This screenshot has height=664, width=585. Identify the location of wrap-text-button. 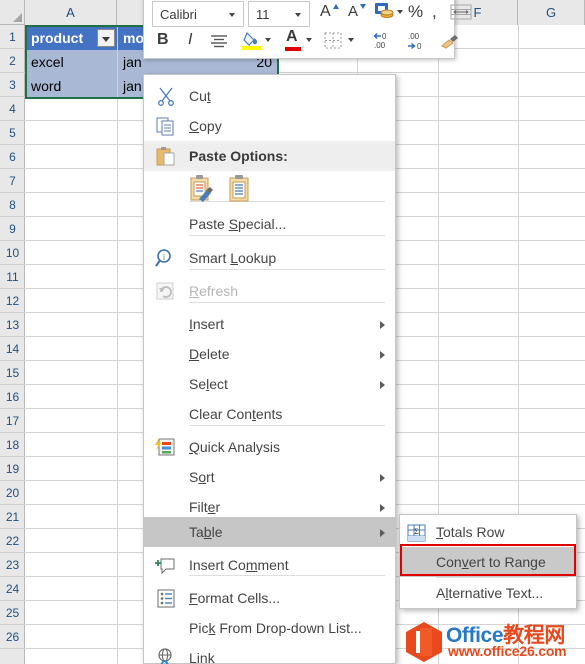
(461, 14).